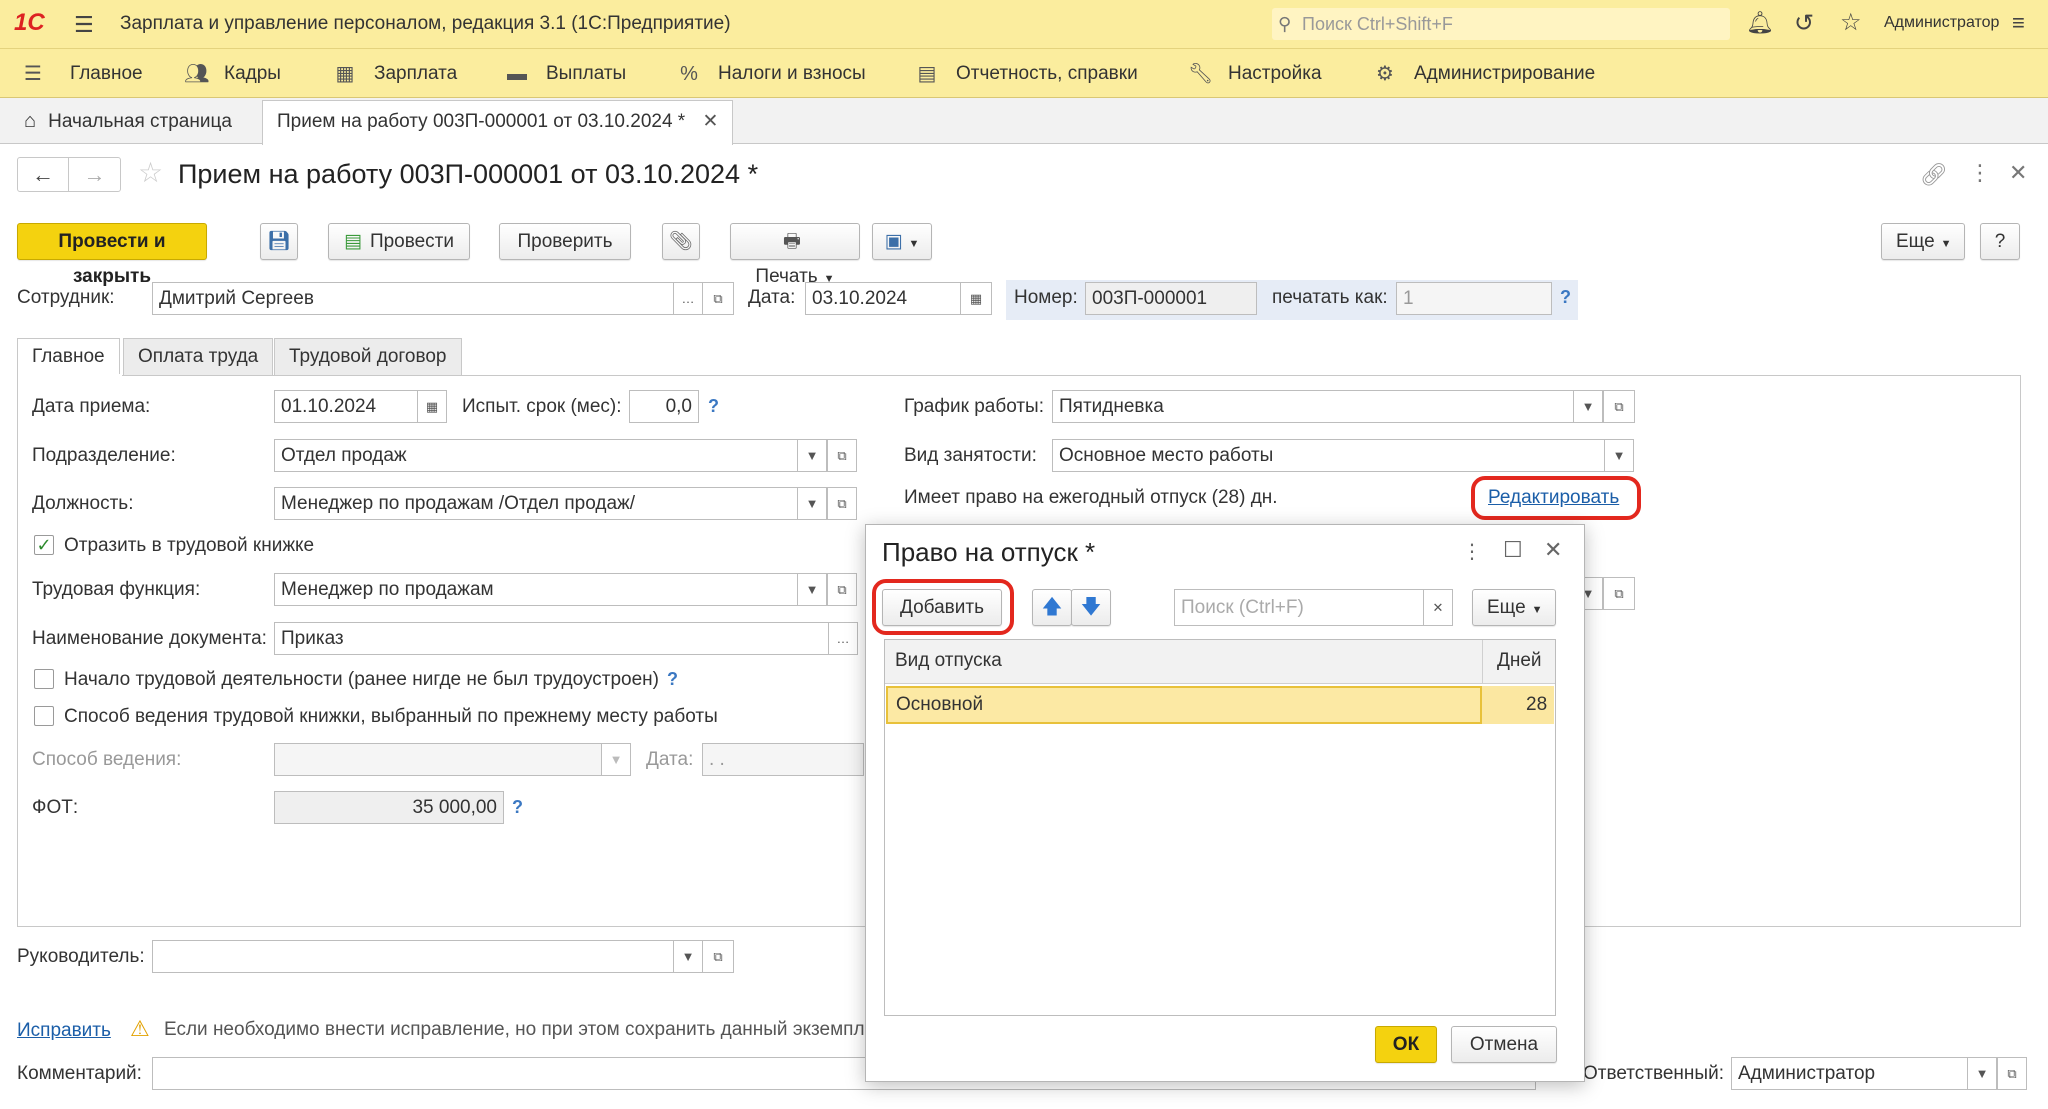 The height and width of the screenshot is (1109, 2048). I want to click on print-as-field: 1, so click(1474, 298).